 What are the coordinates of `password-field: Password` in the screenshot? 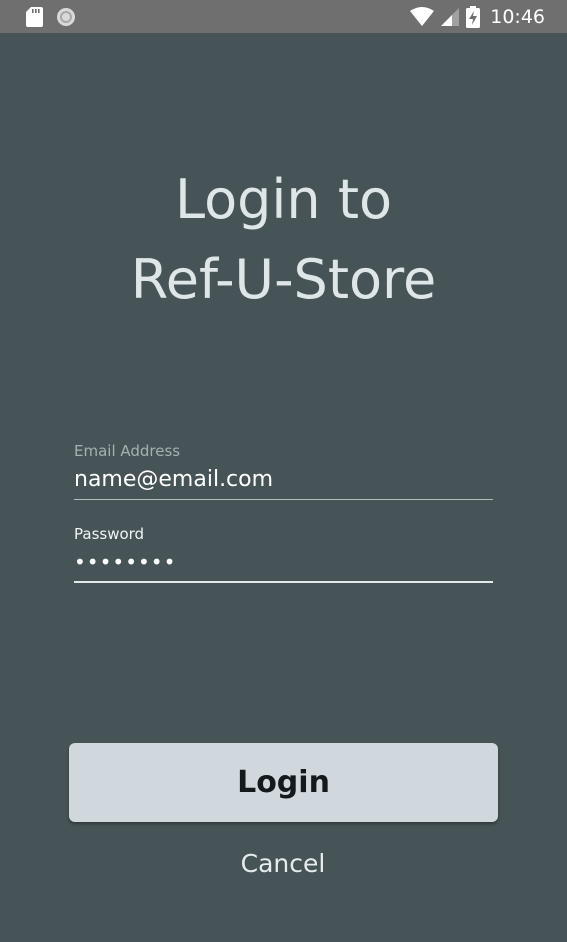 It's located at (283, 554).